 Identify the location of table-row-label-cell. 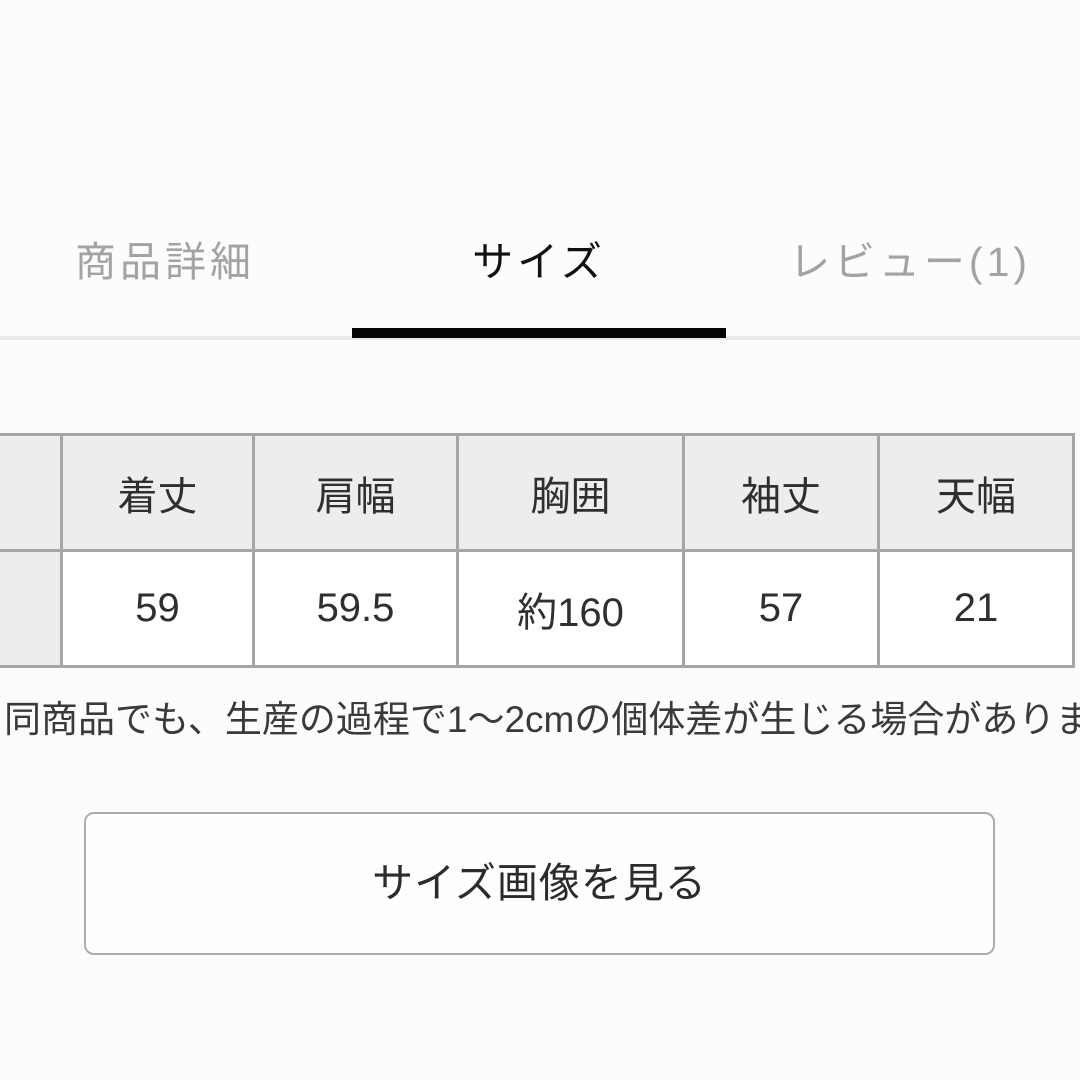
(31, 608).